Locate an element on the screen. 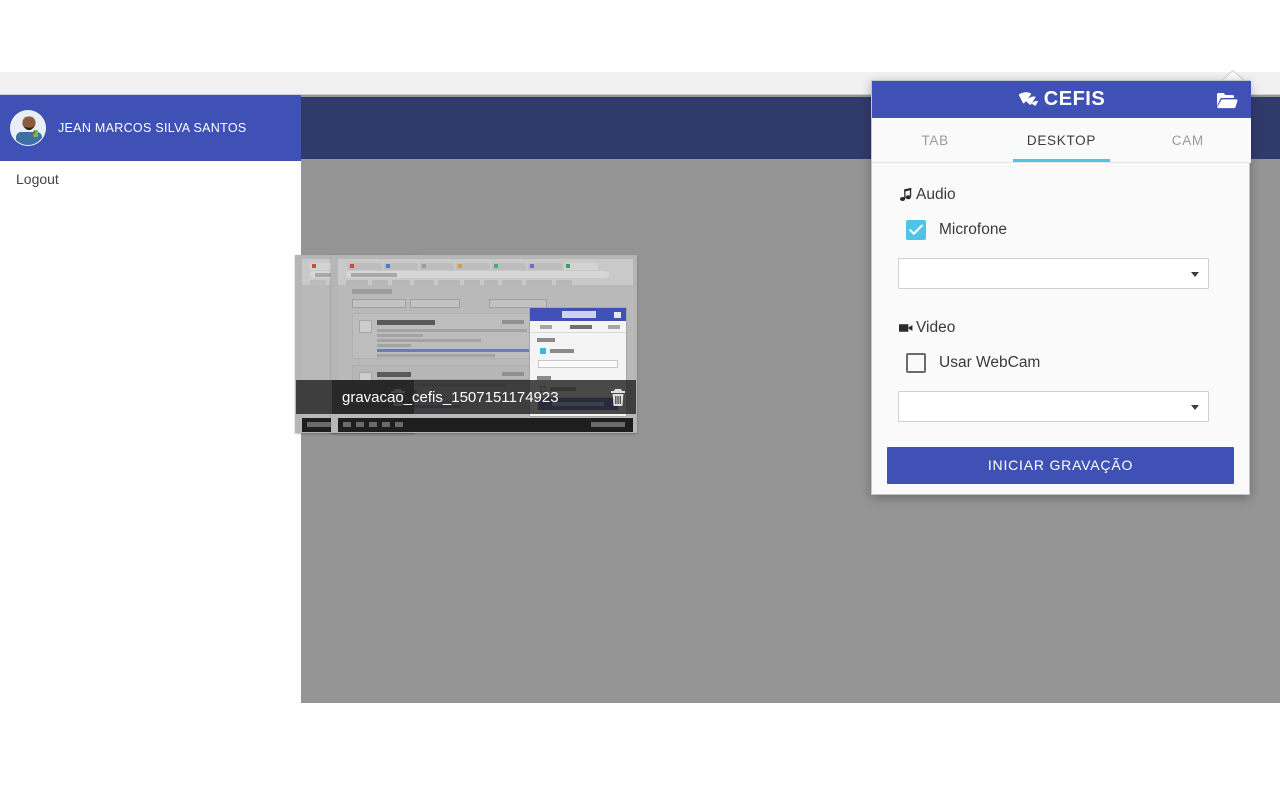 The image size is (1280, 800). trash-icon is located at coordinates (618, 397).